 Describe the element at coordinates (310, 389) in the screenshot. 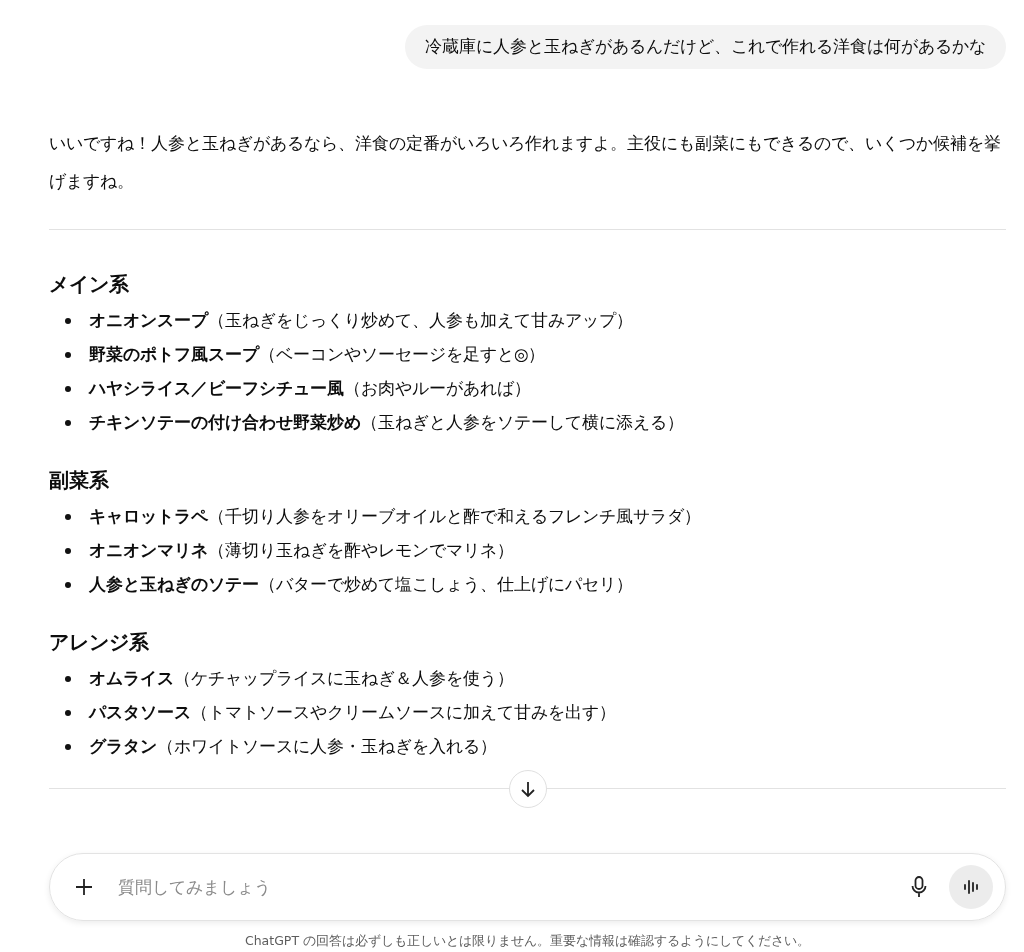

I see `list-item-text: ハヤシライス／ビーフシチュー風（お肉やルーがあれば）` at that location.